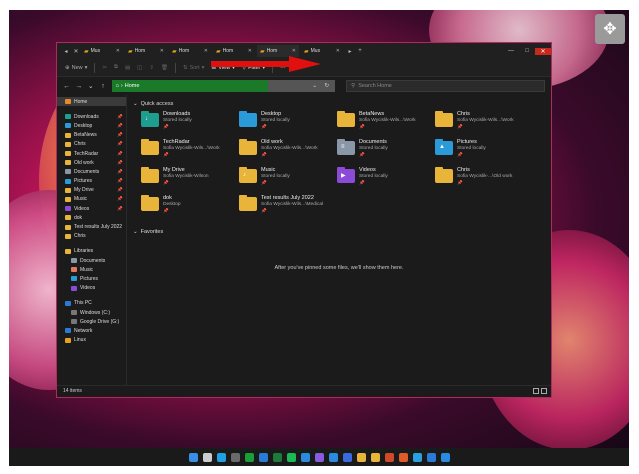 The height and width of the screenshot is (474, 639). Describe the element at coordinates (445, 86) in the screenshot. I see `search-input: ⚲ Search Home` at that location.